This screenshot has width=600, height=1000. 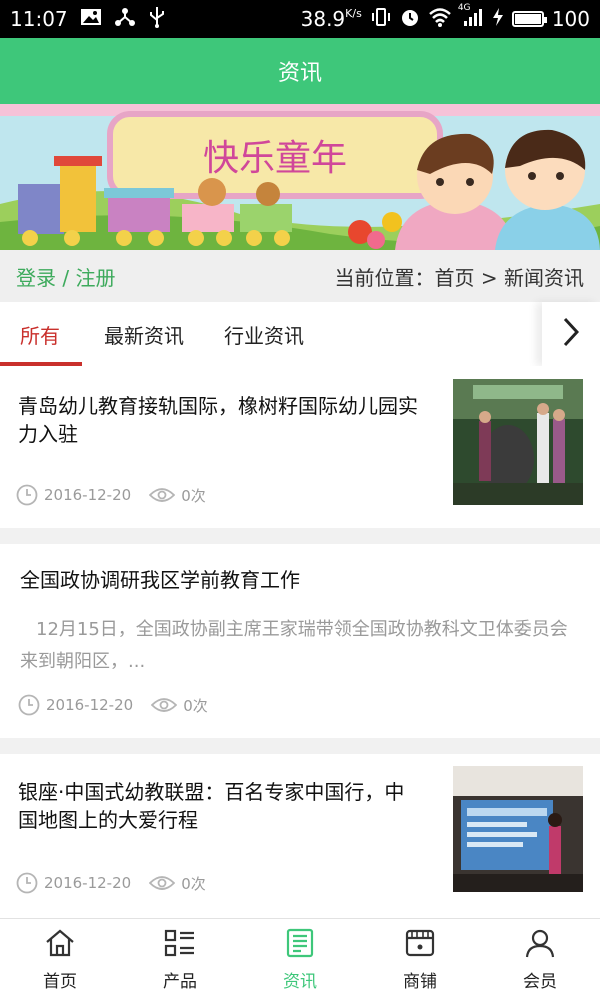 What do you see at coordinates (91, 19) in the screenshot?
I see `image-notification-icon` at bounding box center [91, 19].